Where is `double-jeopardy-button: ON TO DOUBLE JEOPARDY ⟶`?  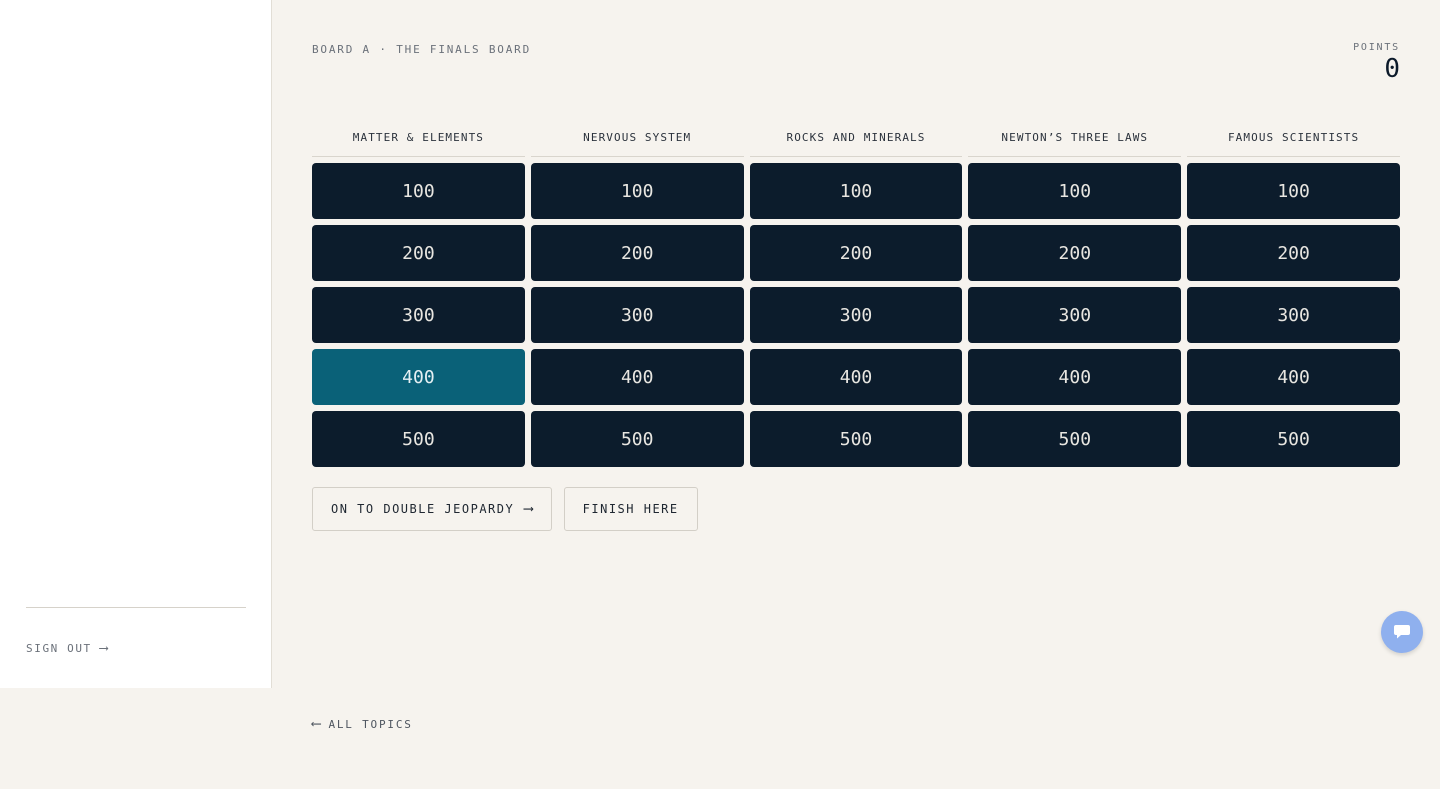
double-jeopardy-button: ON TO DOUBLE JEOPARDY ⟶ is located at coordinates (432, 509).